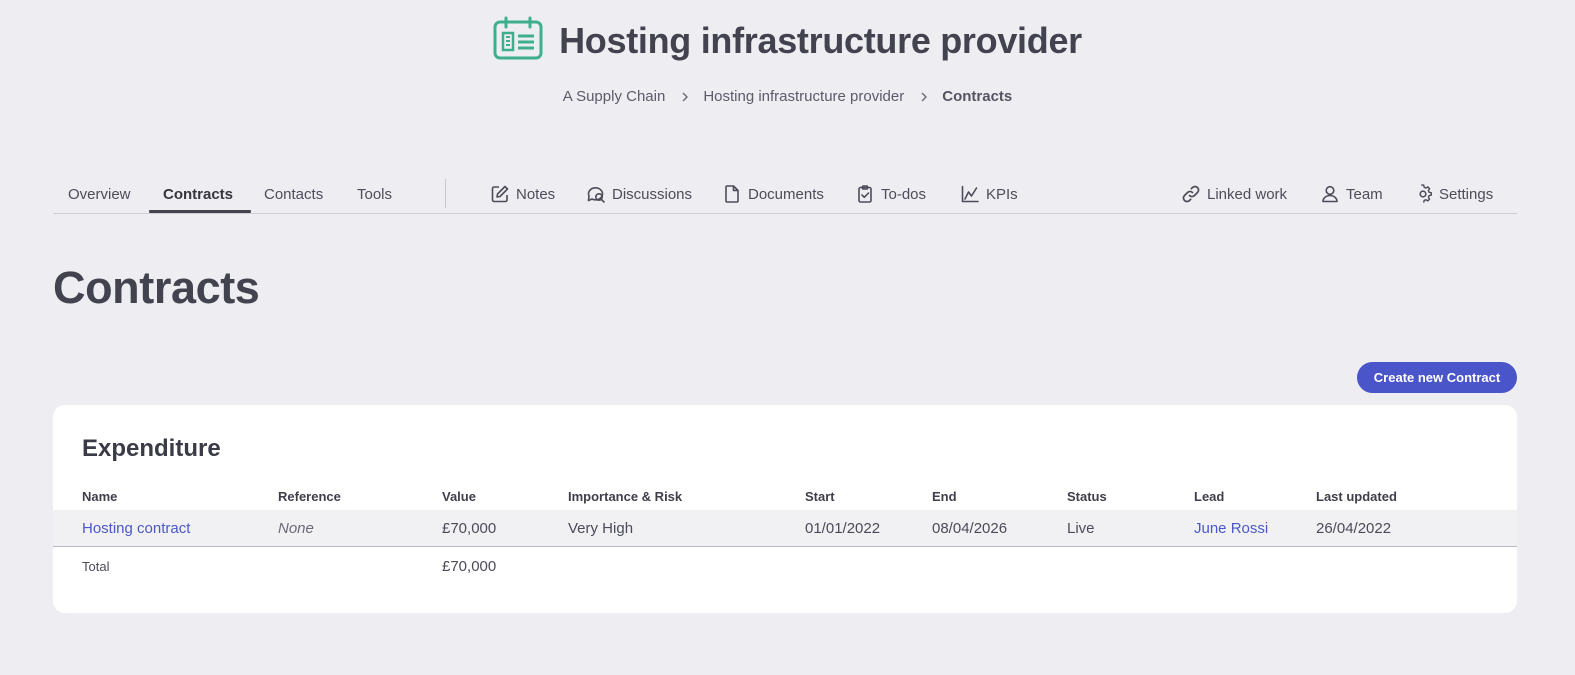  I want to click on tab-notes: Notes, so click(522, 194).